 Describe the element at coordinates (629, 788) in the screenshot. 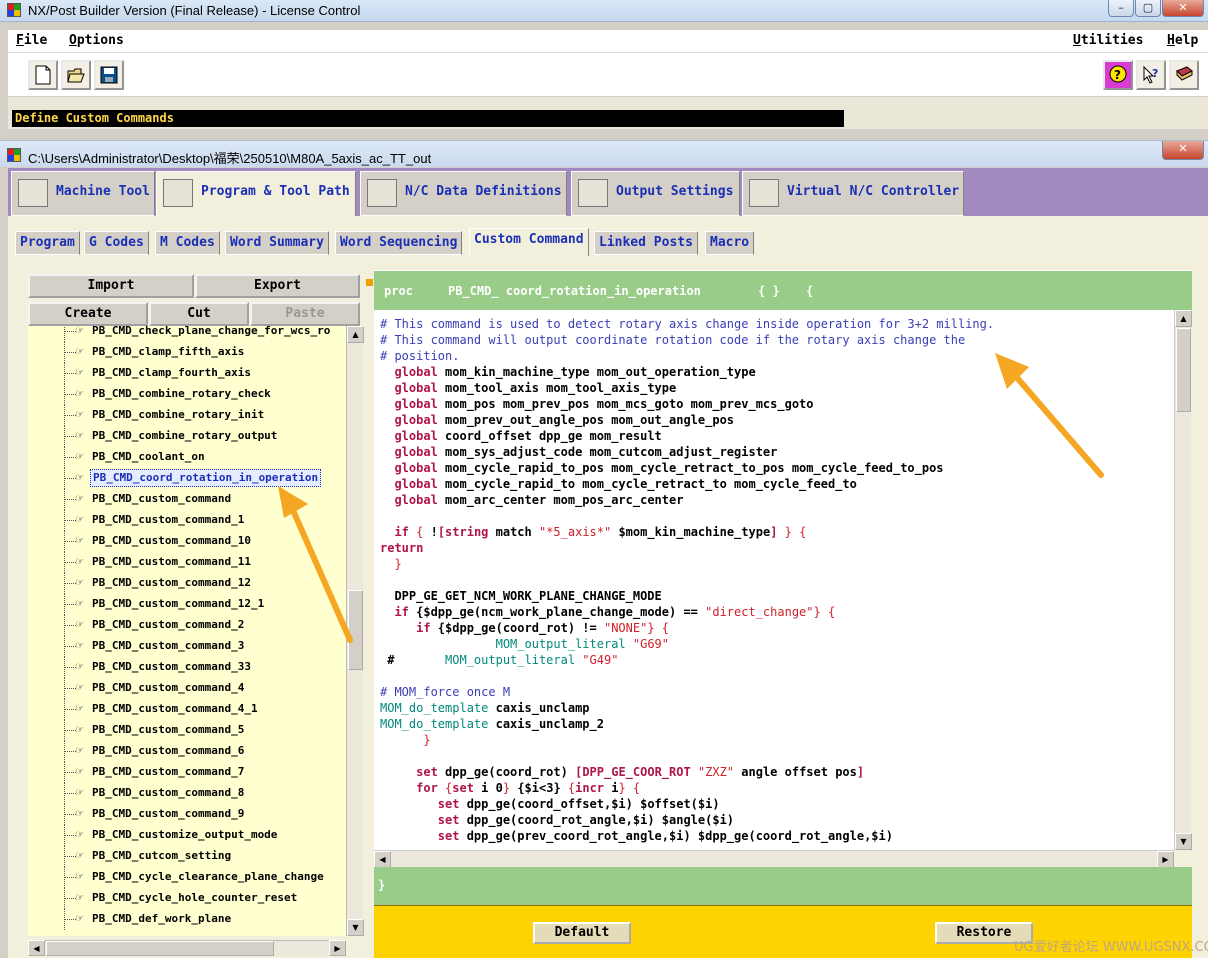

I see `code-token: } {` at that location.